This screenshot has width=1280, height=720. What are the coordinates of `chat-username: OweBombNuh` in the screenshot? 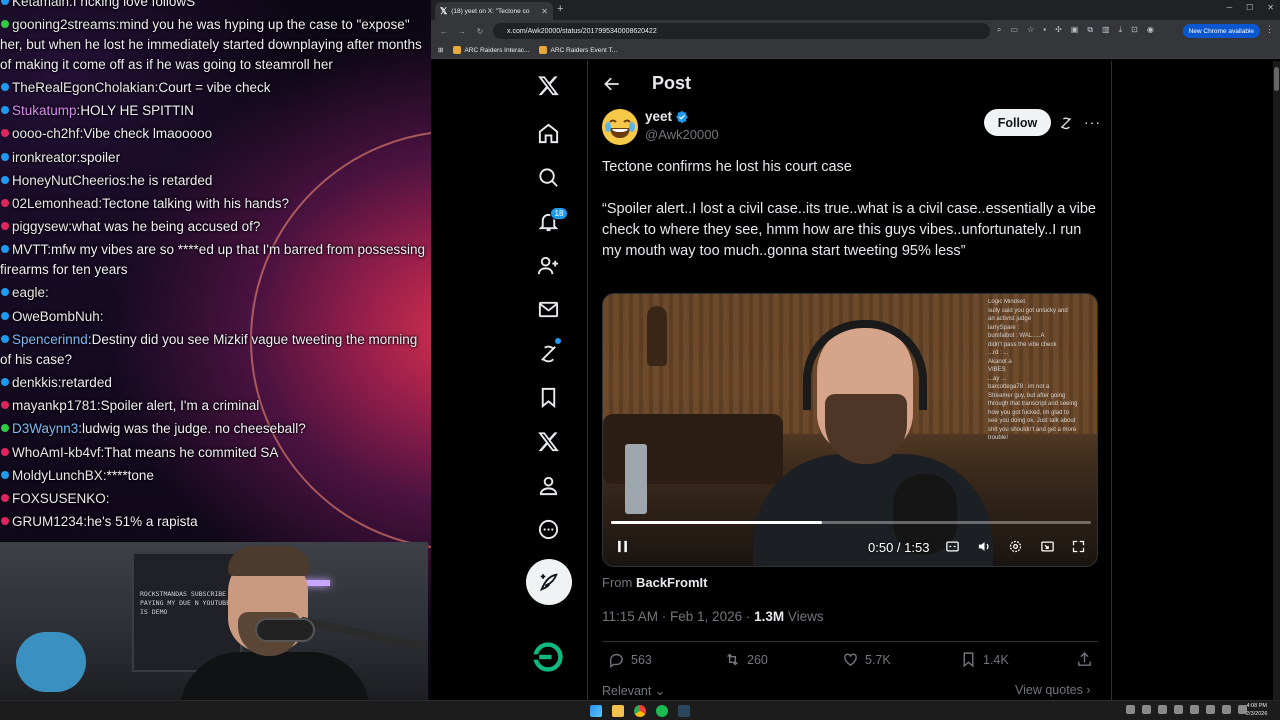 It's located at (56, 316).